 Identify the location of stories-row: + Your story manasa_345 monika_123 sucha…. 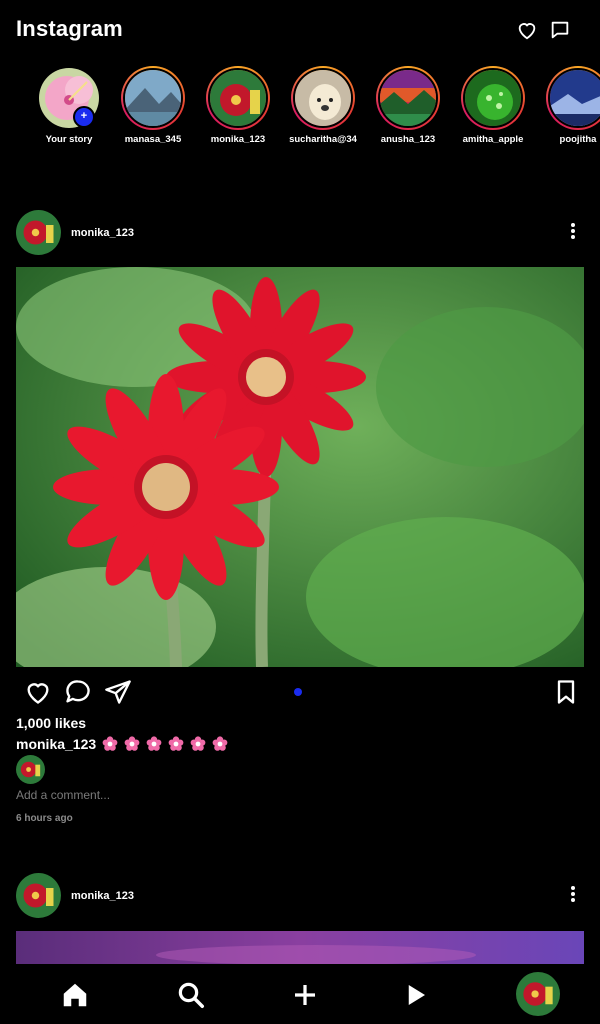
(300, 111).